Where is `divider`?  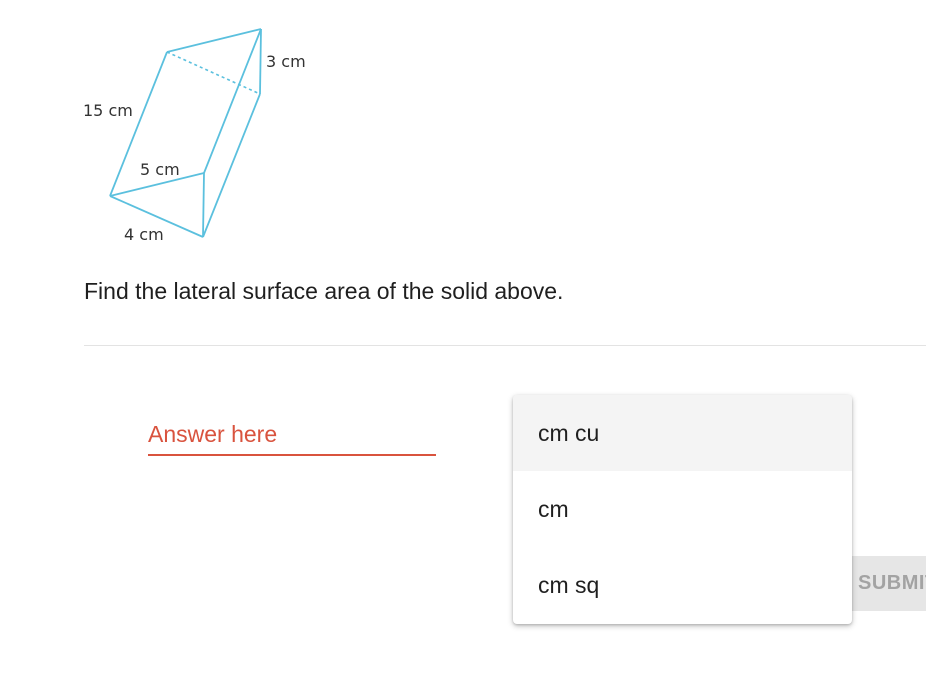
divider is located at coordinates (505, 345).